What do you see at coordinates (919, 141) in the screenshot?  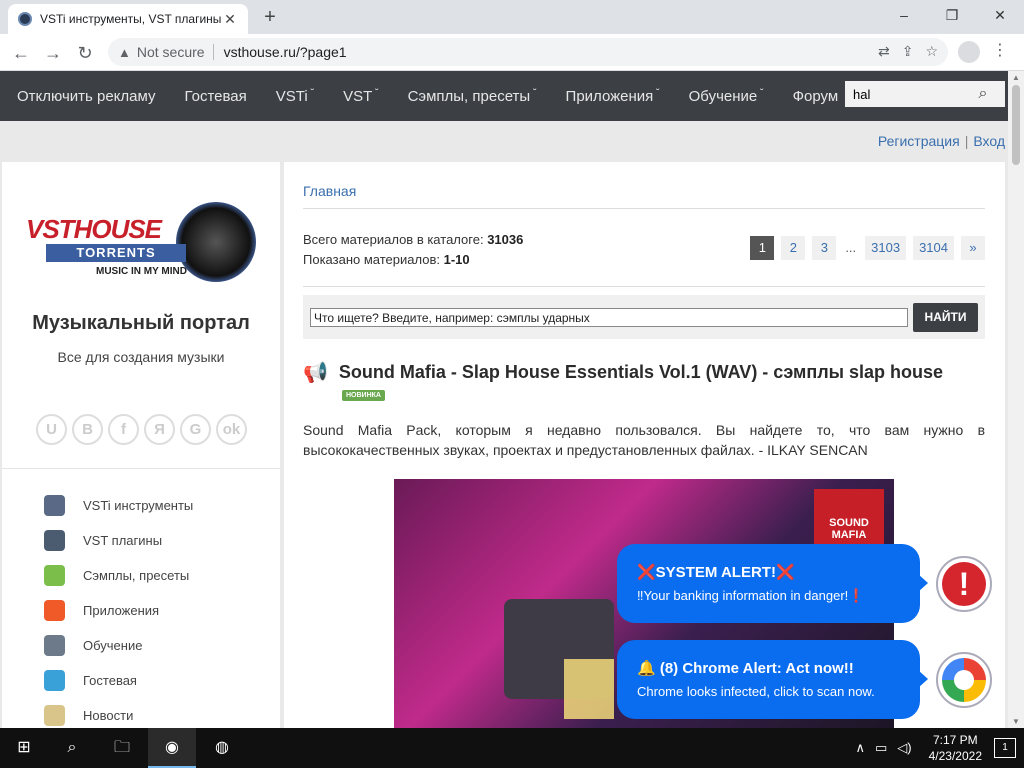 I see `register-link: Регистрация` at bounding box center [919, 141].